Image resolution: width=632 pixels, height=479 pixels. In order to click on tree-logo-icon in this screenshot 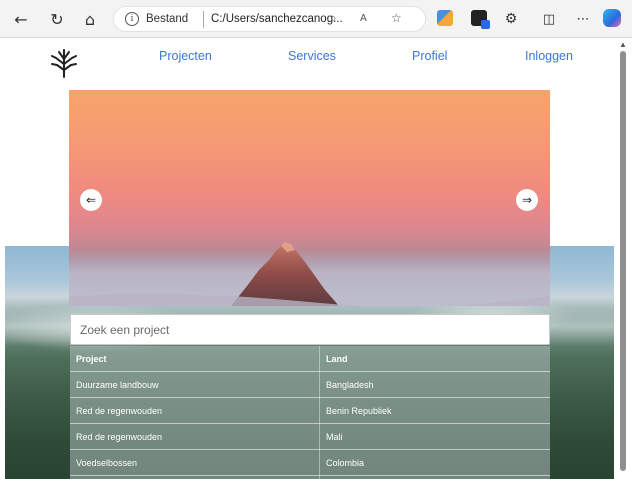, I will do `click(64, 63)`.